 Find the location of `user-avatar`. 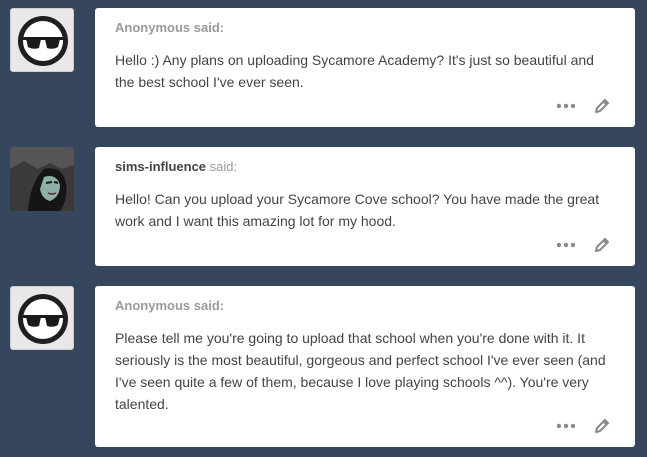

user-avatar is located at coordinates (42, 179).